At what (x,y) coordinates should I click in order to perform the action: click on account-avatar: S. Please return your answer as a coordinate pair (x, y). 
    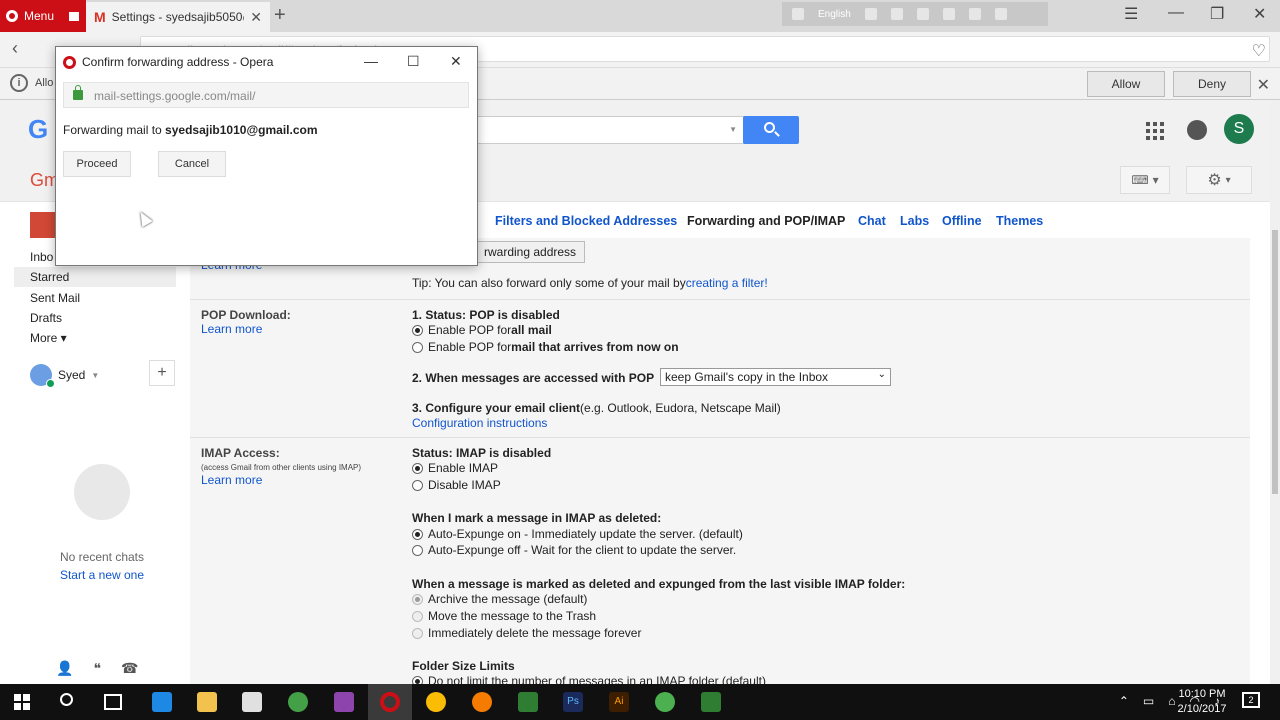
    Looking at the image, I should click on (1239, 129).